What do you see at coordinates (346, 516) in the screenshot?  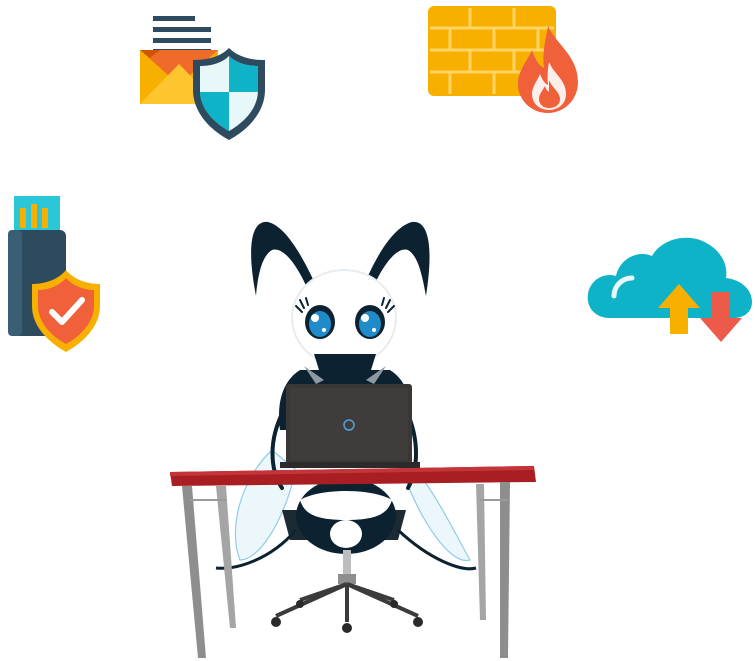 I see `ant-abdomen` at bounding box center [346, 516].